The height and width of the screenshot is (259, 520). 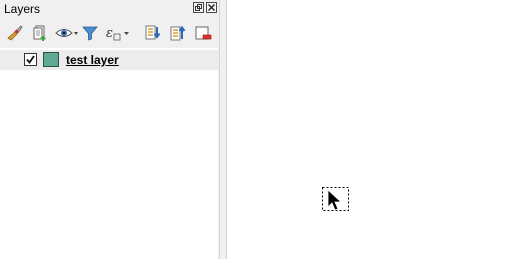 What do you see at coordinates (223, 129) in the screenshot?
I see `panel-splitter` at bounding box center [223, 129].